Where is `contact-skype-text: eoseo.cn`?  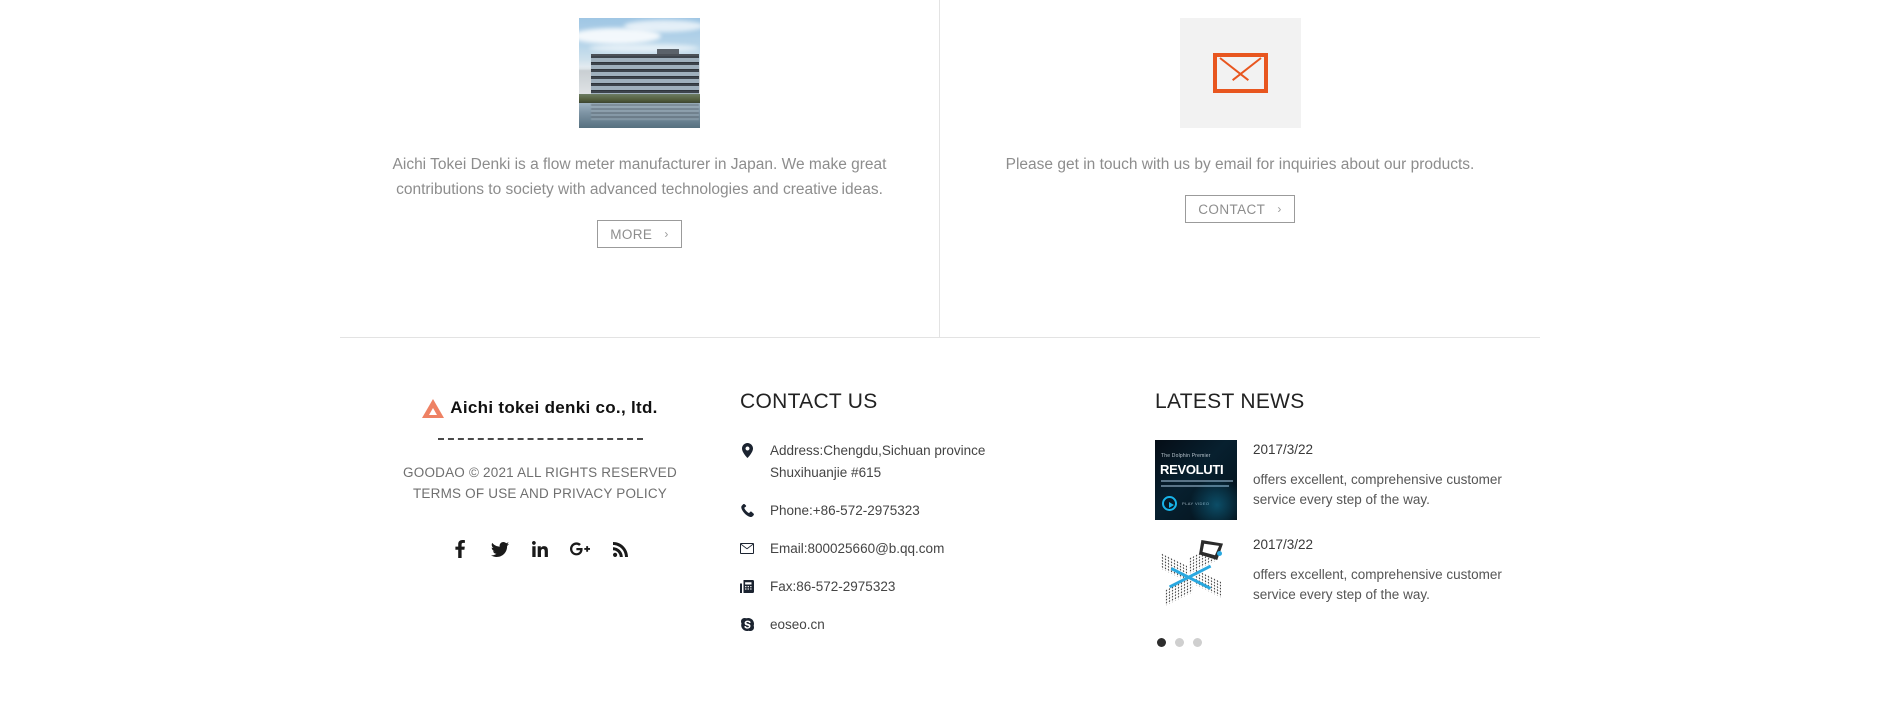
contact-skype-text: eoseo.cn is located at coordinates (797, 624).